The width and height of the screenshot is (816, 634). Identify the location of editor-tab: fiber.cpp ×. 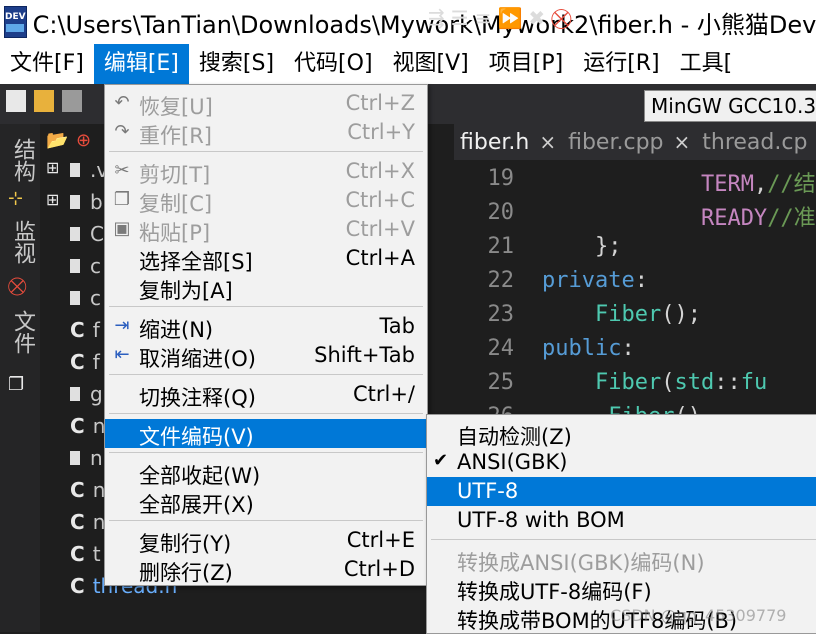
(629, 142).